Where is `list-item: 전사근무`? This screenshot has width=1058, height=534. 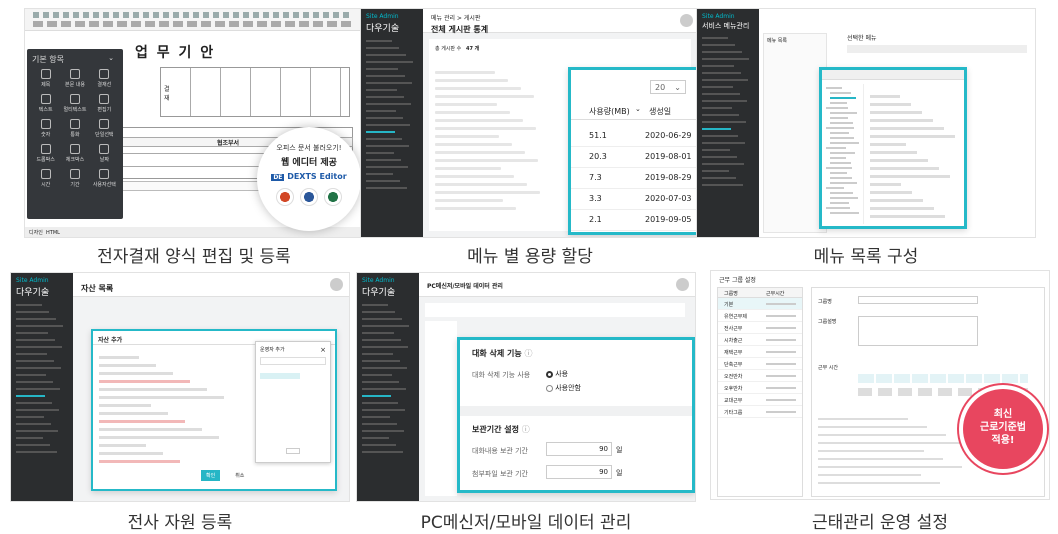 list-item: 전사근무 is located at coordinates (760, 328).